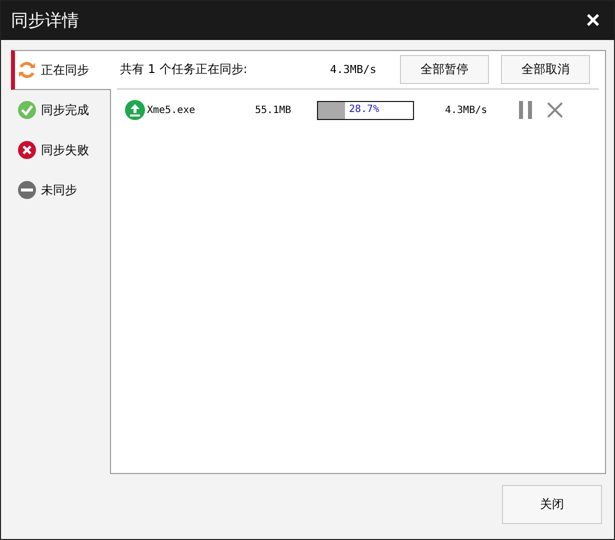  Describe the element at coordinates (183, 69) in the screenshot. I see `summary-text: 共有 1 个任务正在同步:` at that location.